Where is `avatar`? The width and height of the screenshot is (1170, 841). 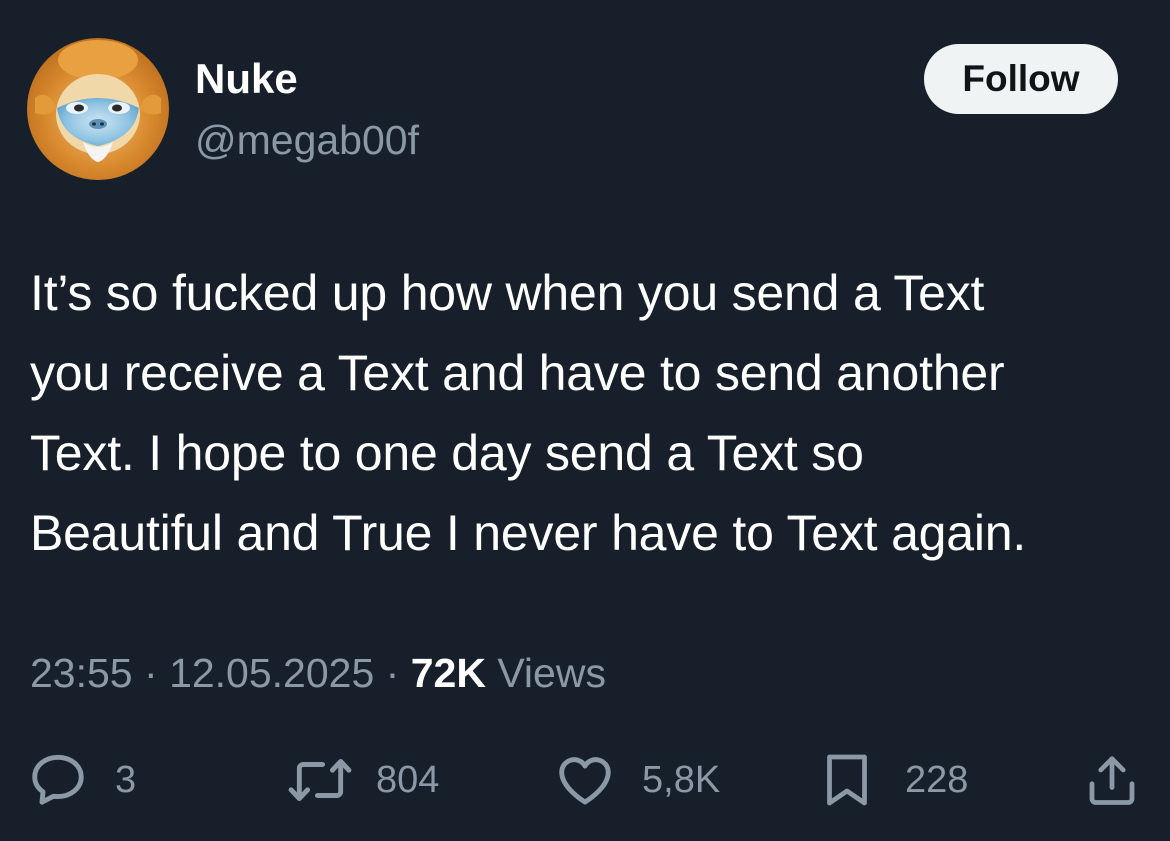 avatar is located at coordinates (98, 109).